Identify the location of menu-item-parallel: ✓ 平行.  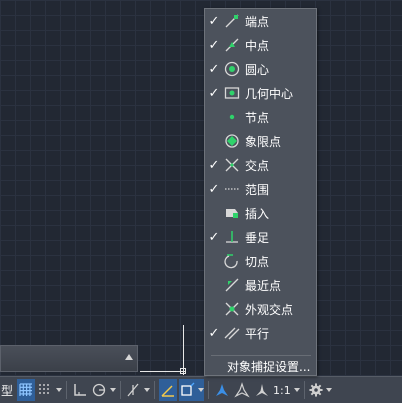
(260, 333).